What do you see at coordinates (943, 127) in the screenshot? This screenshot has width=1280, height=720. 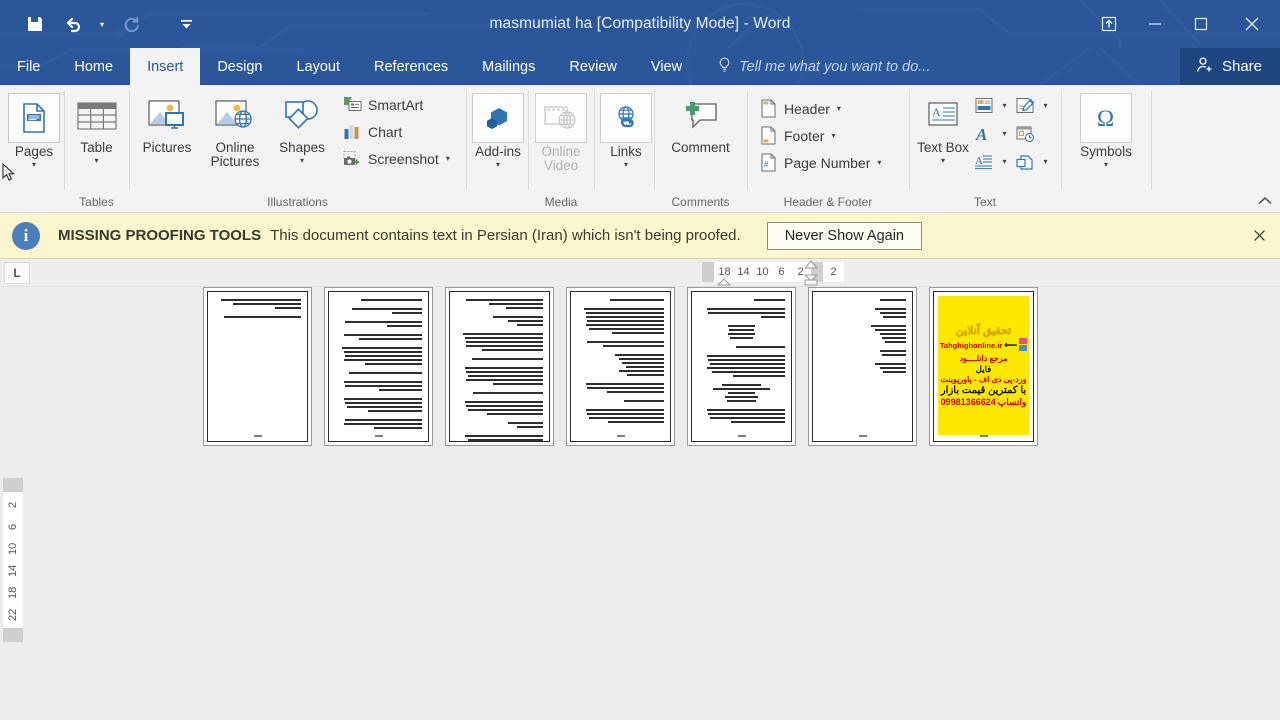 I see `text-box-button: A Text Box ▾` at bounding box center [943, 127].